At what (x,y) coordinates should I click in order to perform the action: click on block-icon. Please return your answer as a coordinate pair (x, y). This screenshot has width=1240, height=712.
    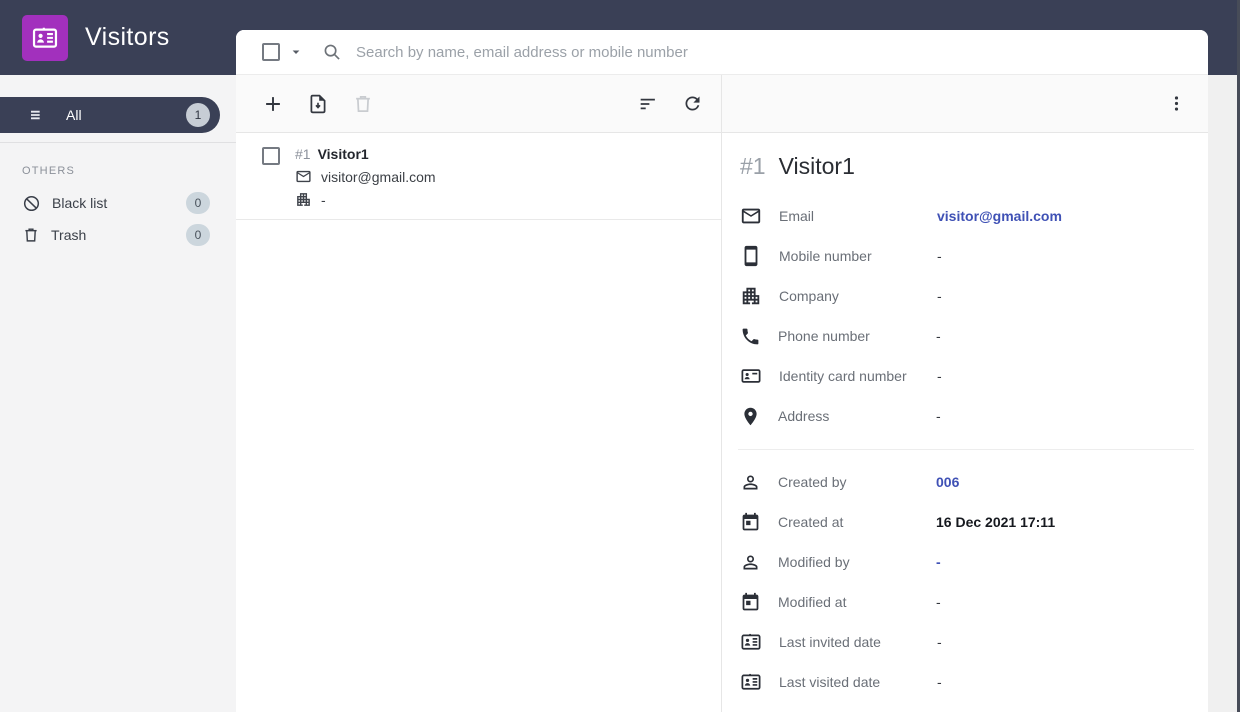
    Looking at the image, I should click on (31, 203).